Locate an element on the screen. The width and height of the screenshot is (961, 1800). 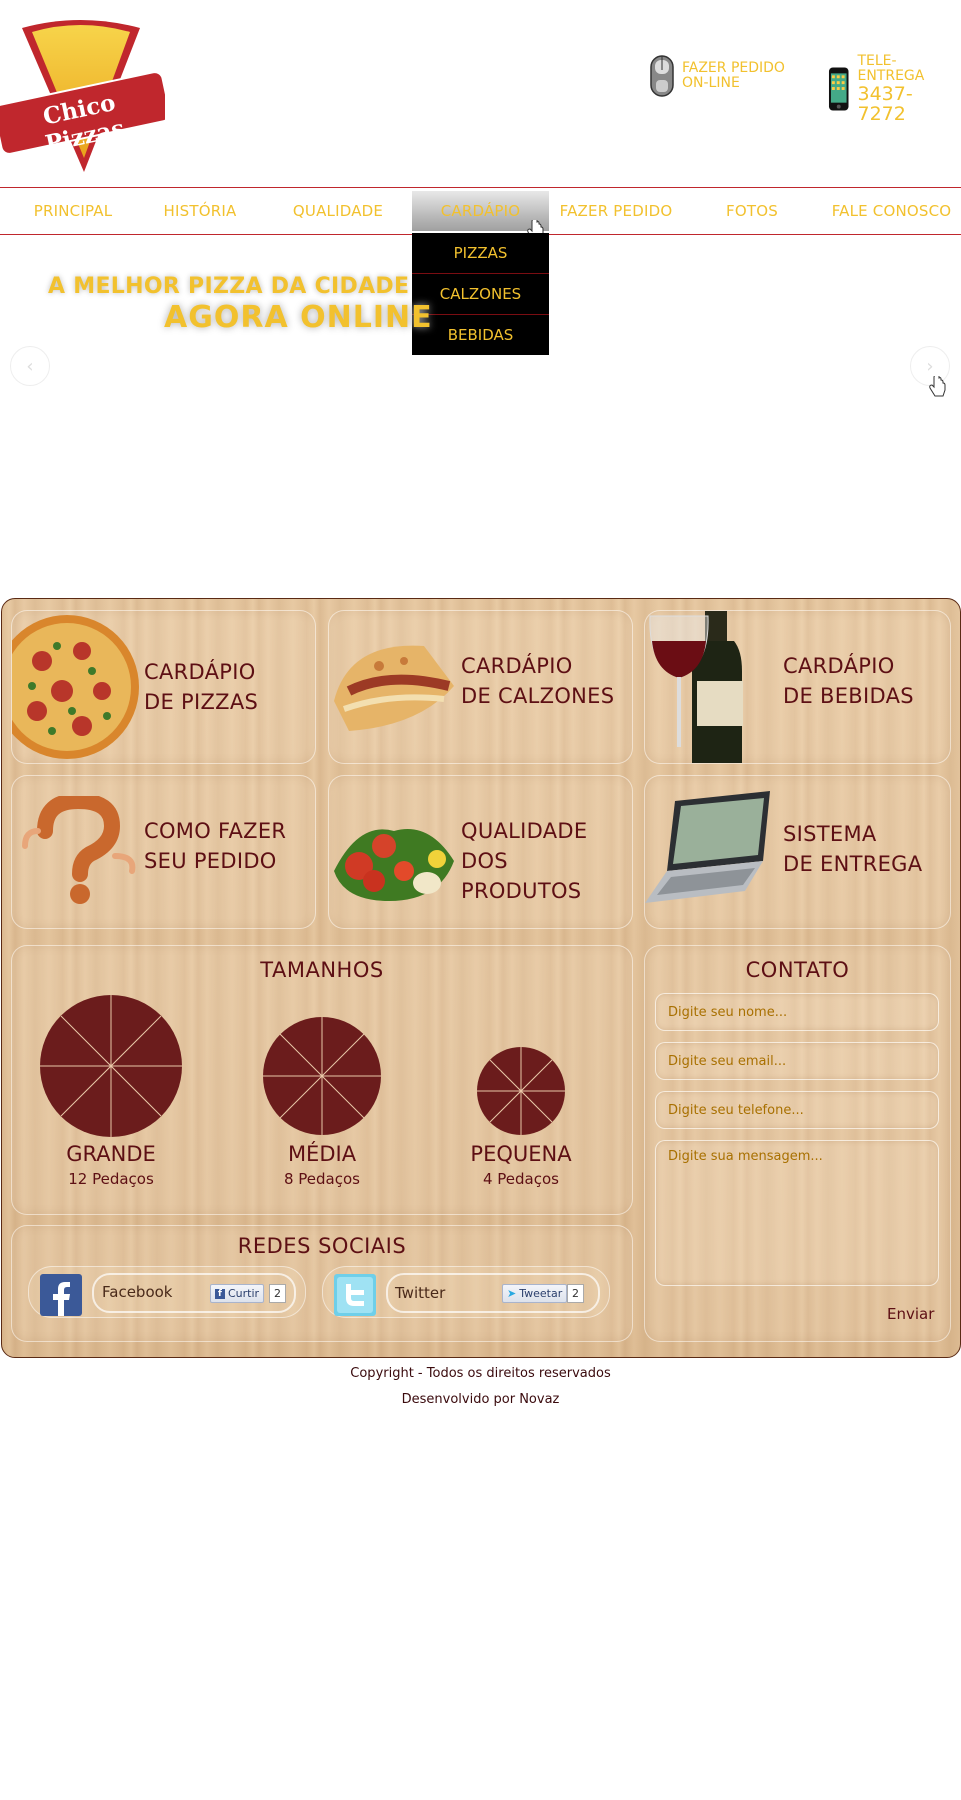
delivery-info: TELE-ENTREGA 3437-7272 is located at coordinates (894, 89).